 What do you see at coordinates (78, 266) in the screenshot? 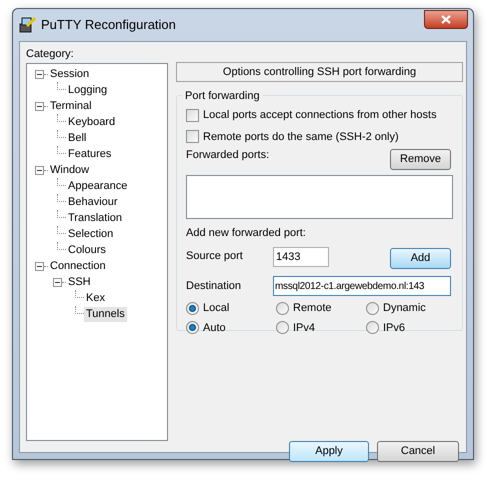
I see `tree-item: Connection` at bounding box center [78, 266].